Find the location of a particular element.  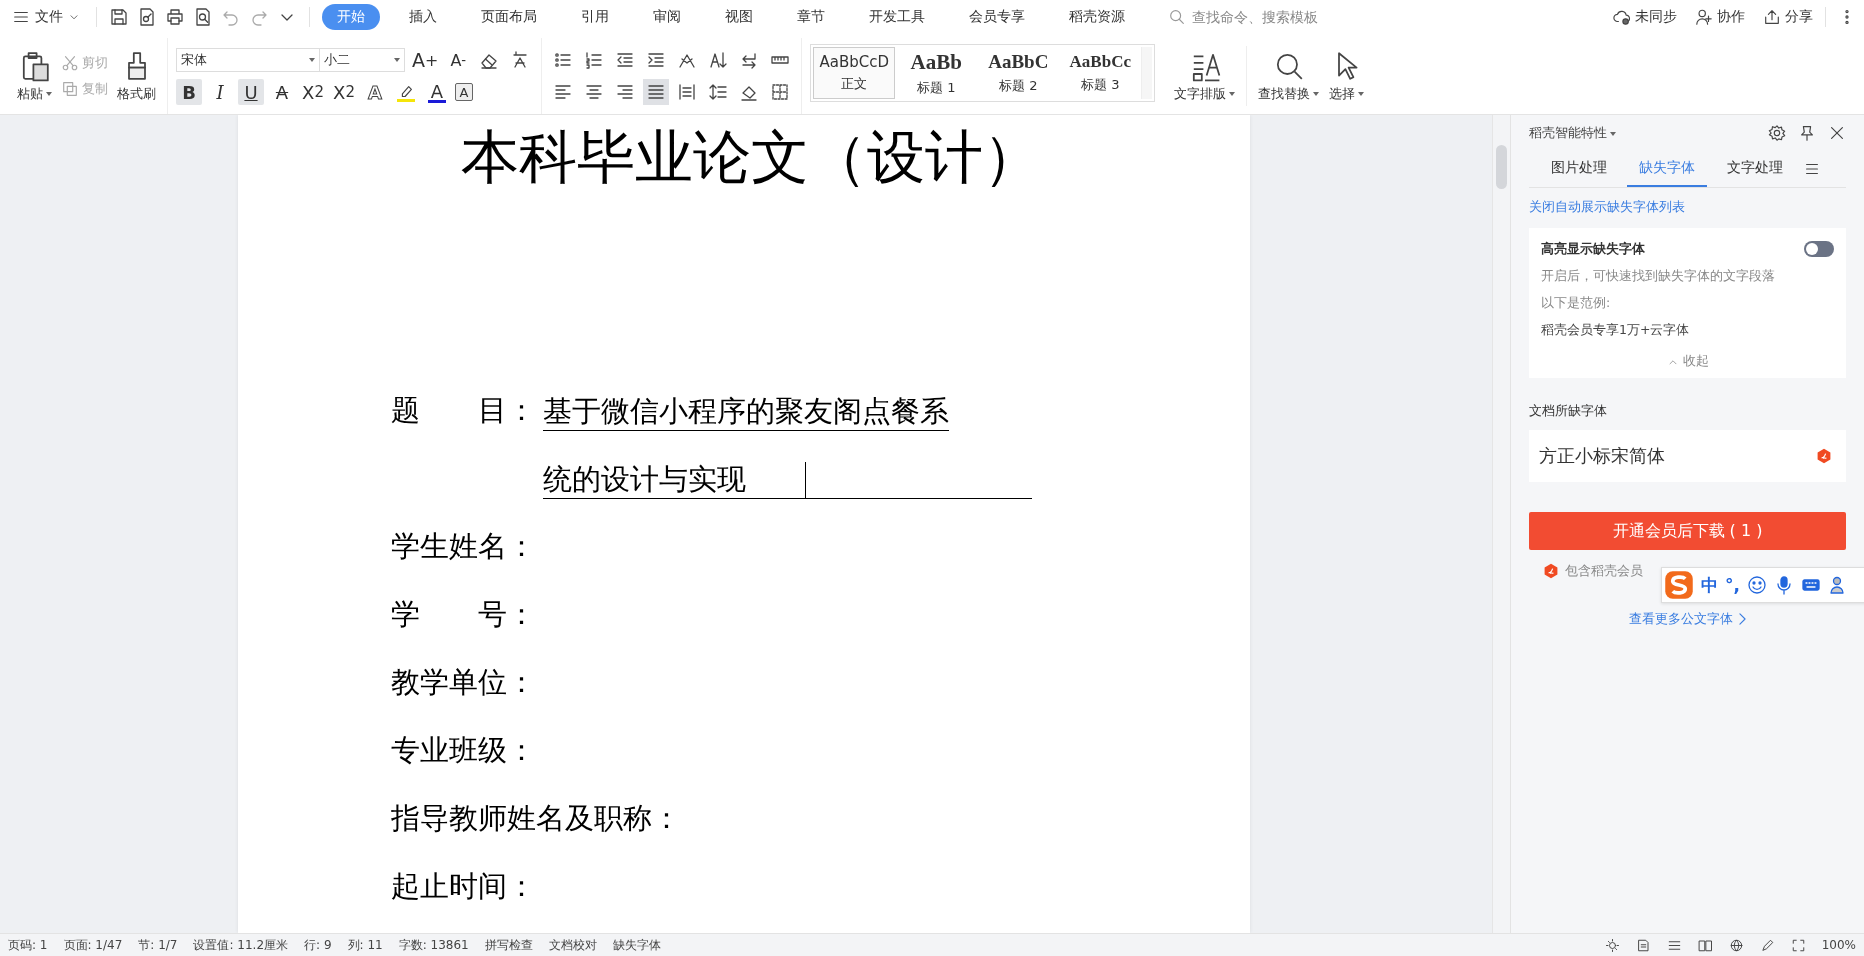

field-label: 指导教师姓名及职称： is located at coordinates (536, 818).